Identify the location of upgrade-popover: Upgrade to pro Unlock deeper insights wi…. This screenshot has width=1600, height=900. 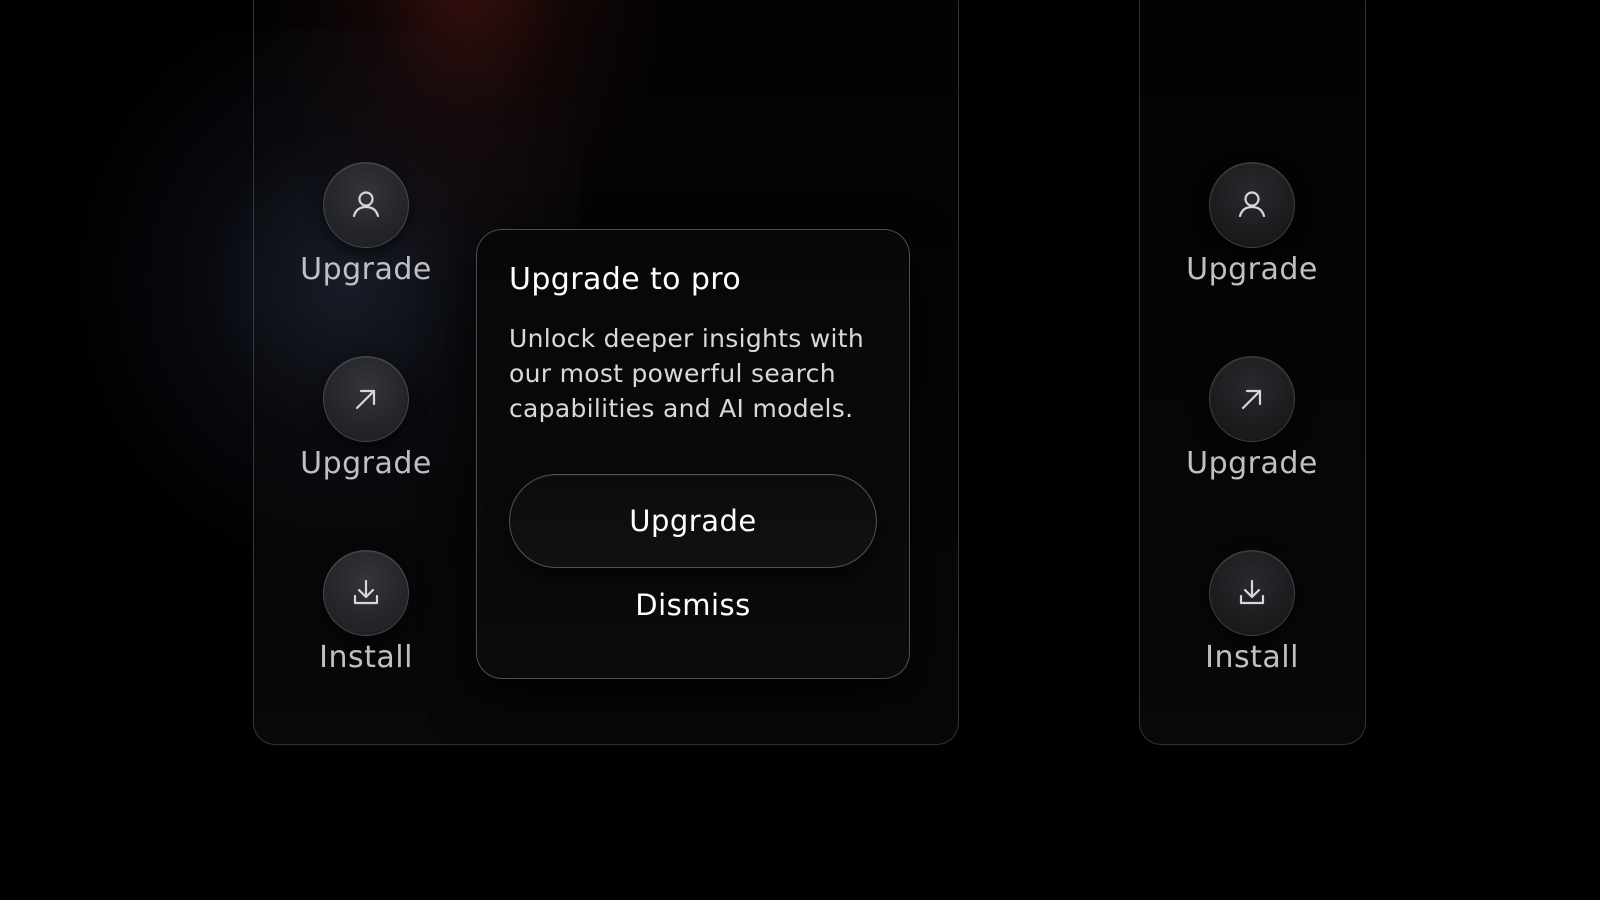
(693, 454).